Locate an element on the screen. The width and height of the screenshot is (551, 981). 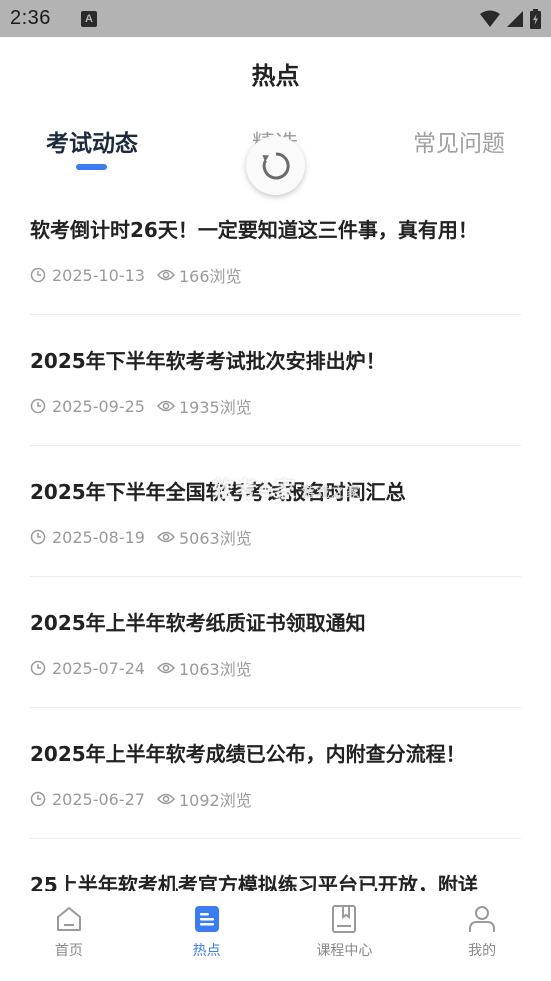
article-date: 2025-08-19 is located at coordinates (98, 537).